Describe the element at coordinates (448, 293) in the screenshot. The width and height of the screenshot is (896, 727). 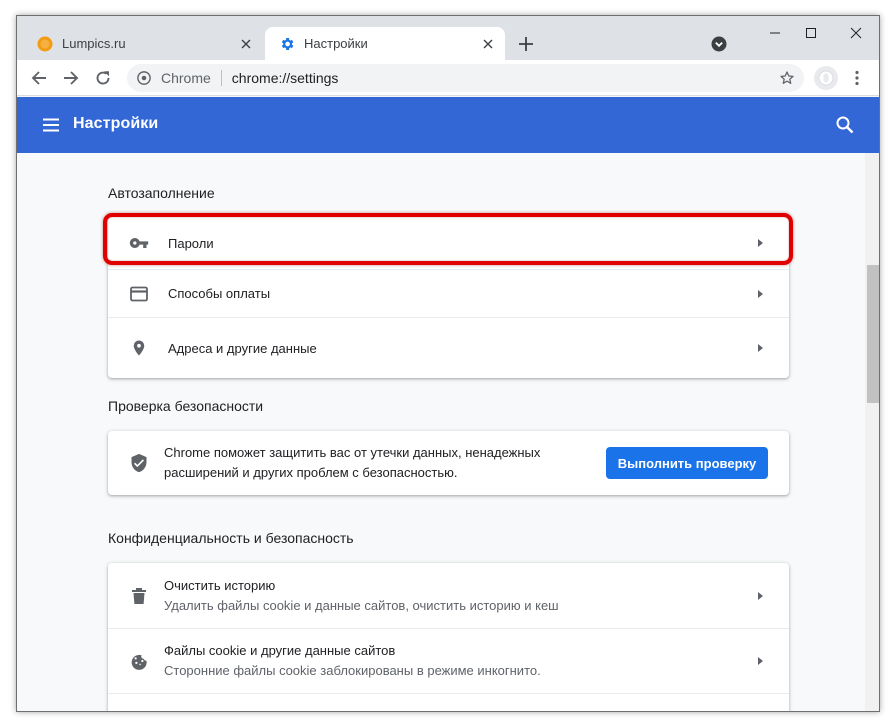
I see `list-item-payment-methods: Способы оплаты` at that location.